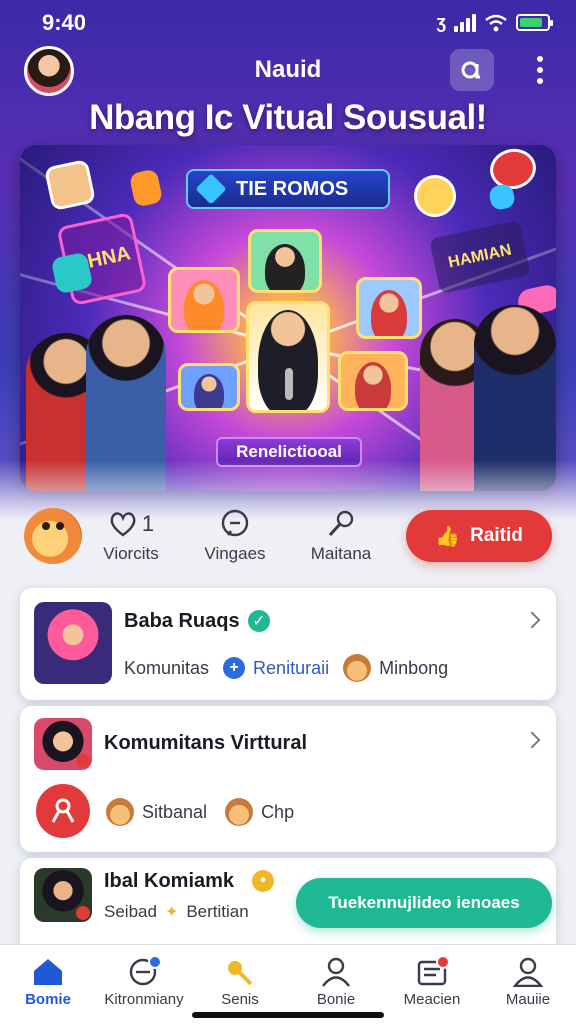  What do you see at coordinates (169, 881) in the screenshot?
I see `community-title: Ibal Komiamk` at bounding box center [169, 881].